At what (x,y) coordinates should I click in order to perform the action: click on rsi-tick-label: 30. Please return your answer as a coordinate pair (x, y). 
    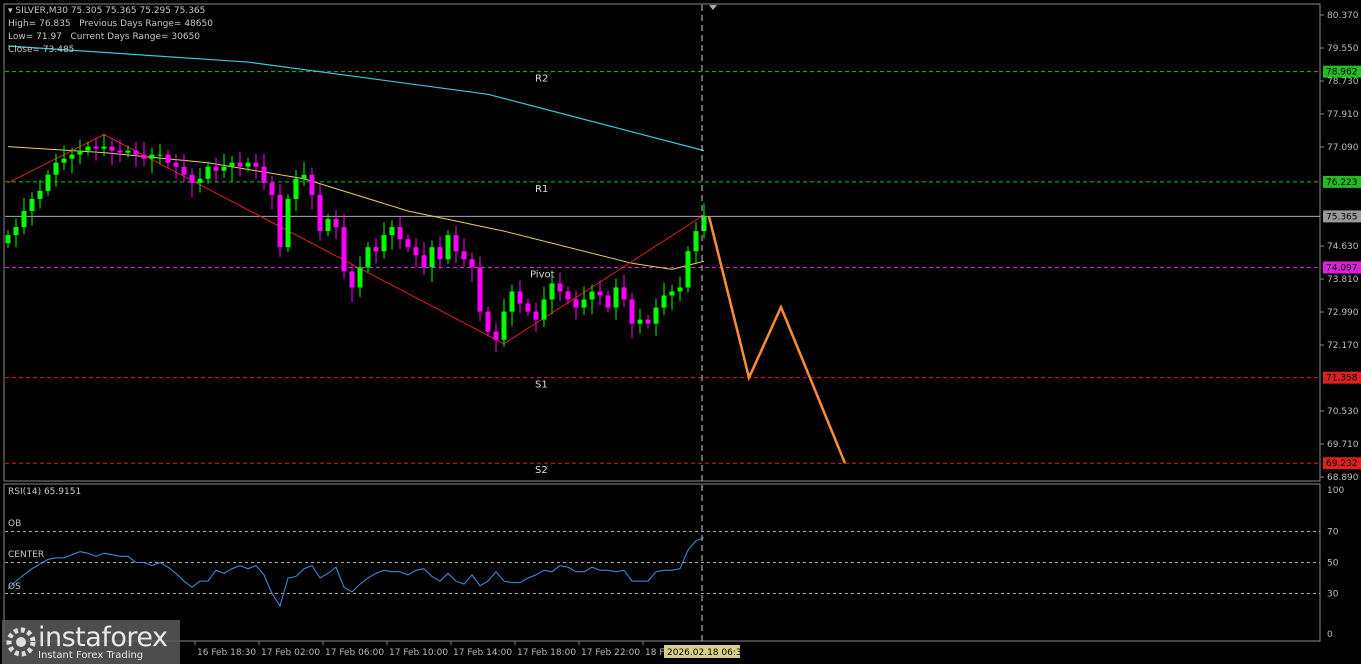
    Looking at the image, I should click on (1333, 595).